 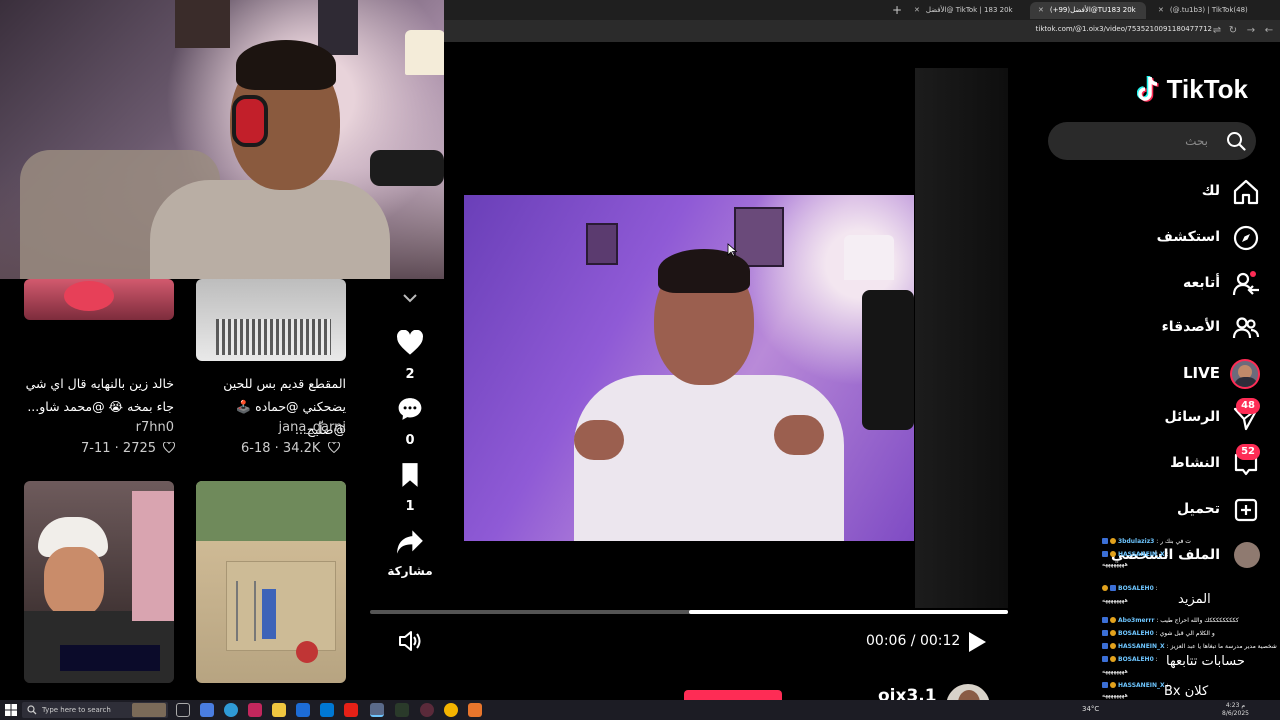 I want to click on sidebar-item-for-you: لك, so click(x=1164, y=193).